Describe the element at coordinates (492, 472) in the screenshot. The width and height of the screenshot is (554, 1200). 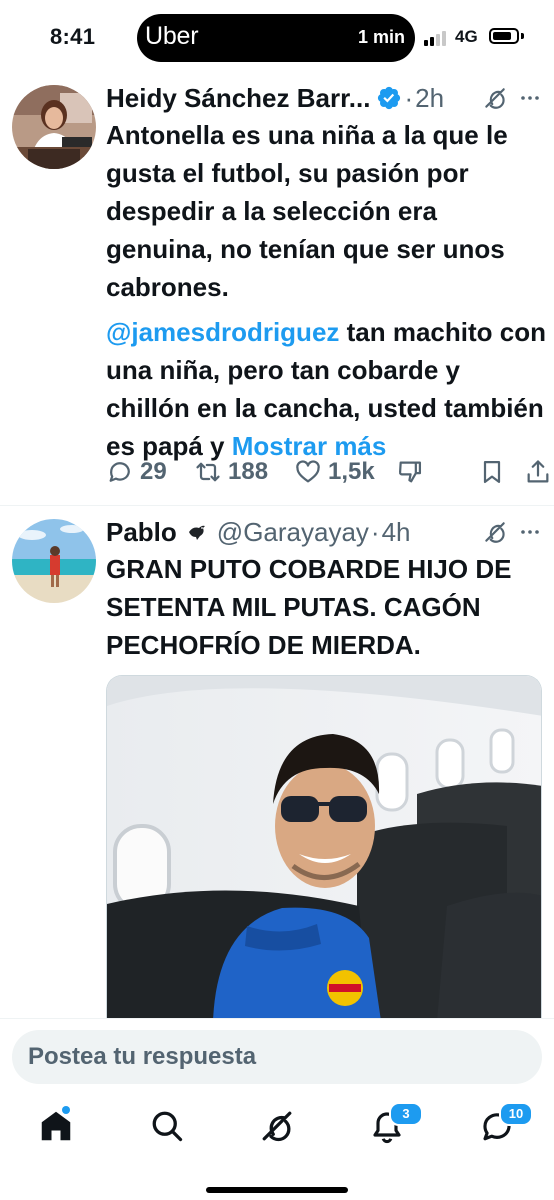
I see `bookmark-icon` at that location.